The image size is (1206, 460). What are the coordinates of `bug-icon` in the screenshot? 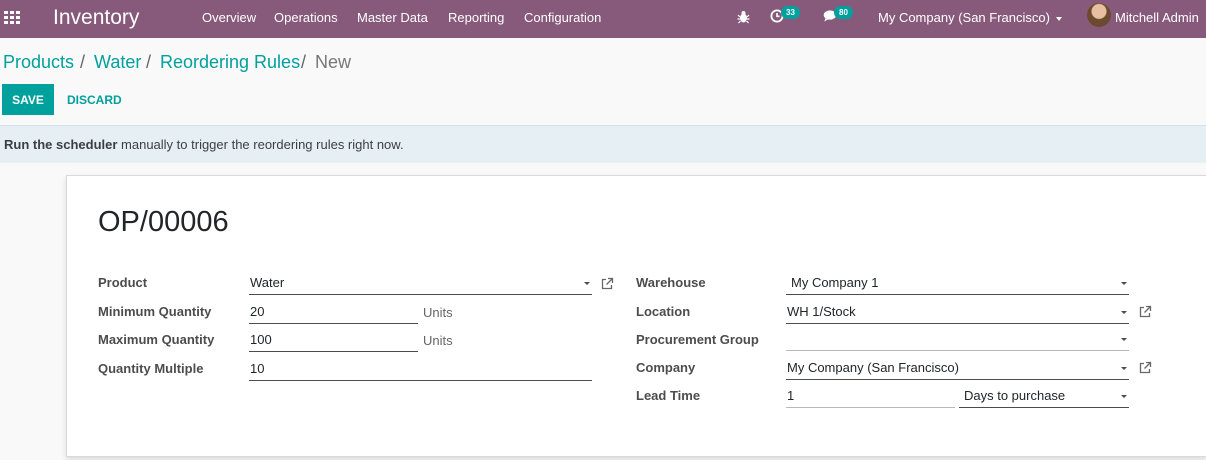 It's located at (743, 18).